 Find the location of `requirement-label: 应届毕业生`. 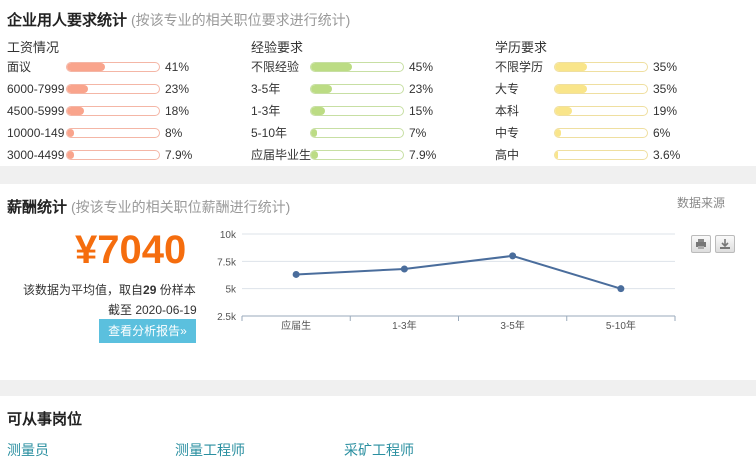

requirement-label: 应届毕业生 is located at coordinates (281, 155).